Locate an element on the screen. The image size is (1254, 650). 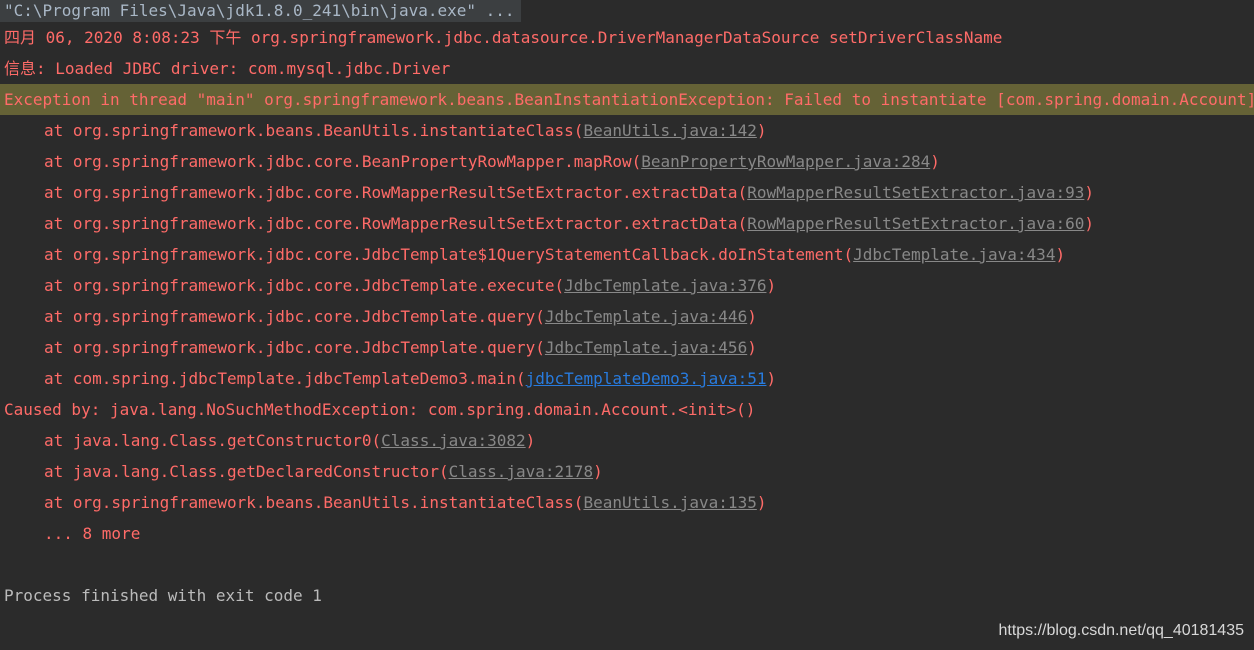
source-link: BeanPropertyRowMapper.java:284 is located at coordinates (785, 161).